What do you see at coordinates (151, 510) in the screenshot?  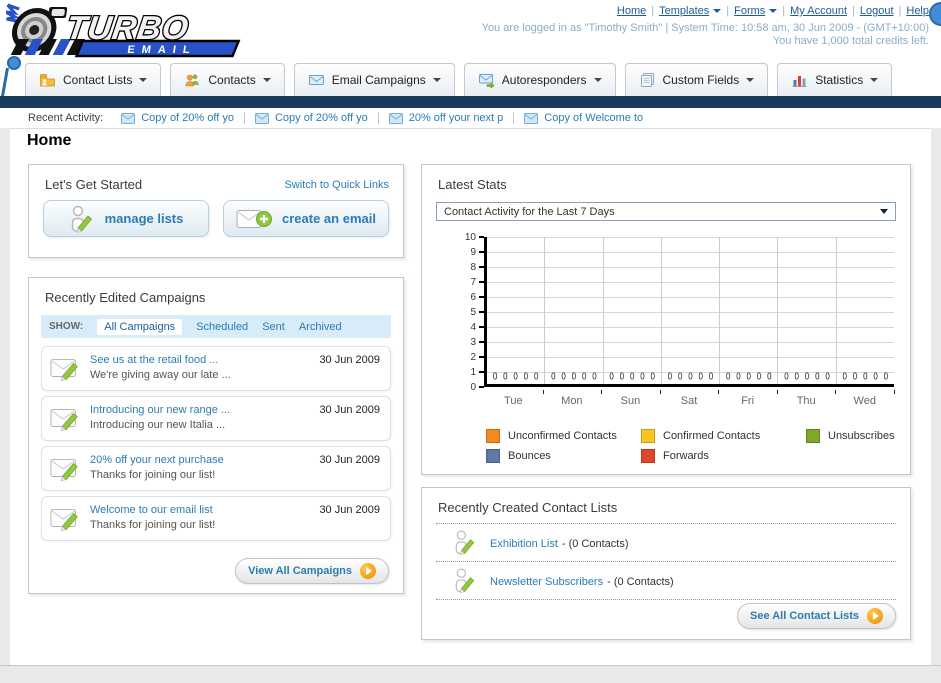 I see `campaign-title-link: Welcome to our email list` at bounding box center [151, 510].